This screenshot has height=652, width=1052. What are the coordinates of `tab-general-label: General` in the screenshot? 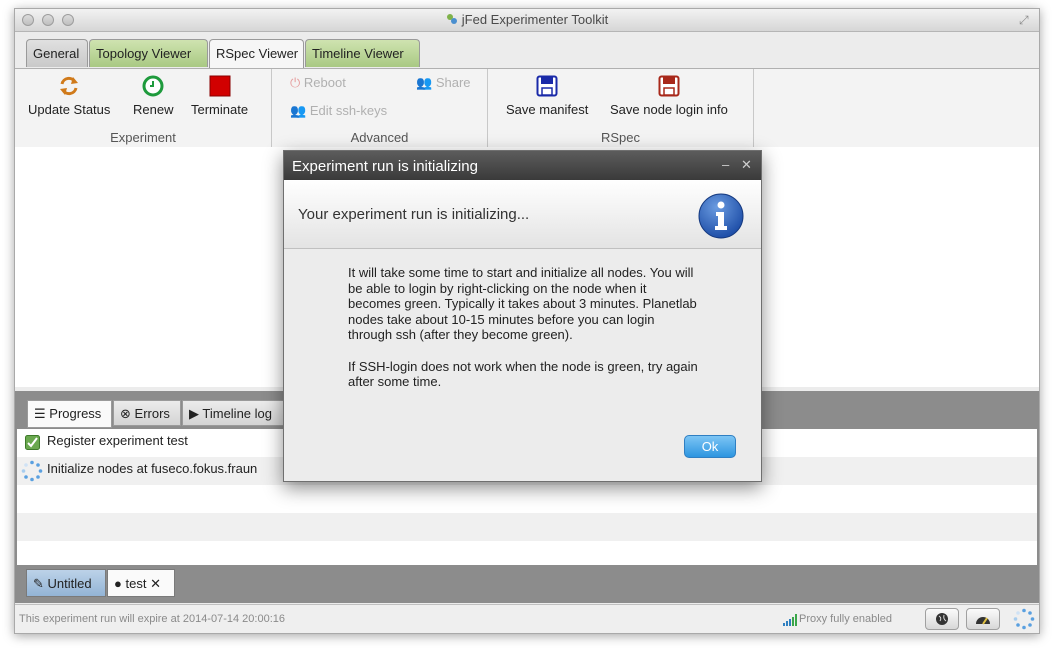 It's located at (56, 53).